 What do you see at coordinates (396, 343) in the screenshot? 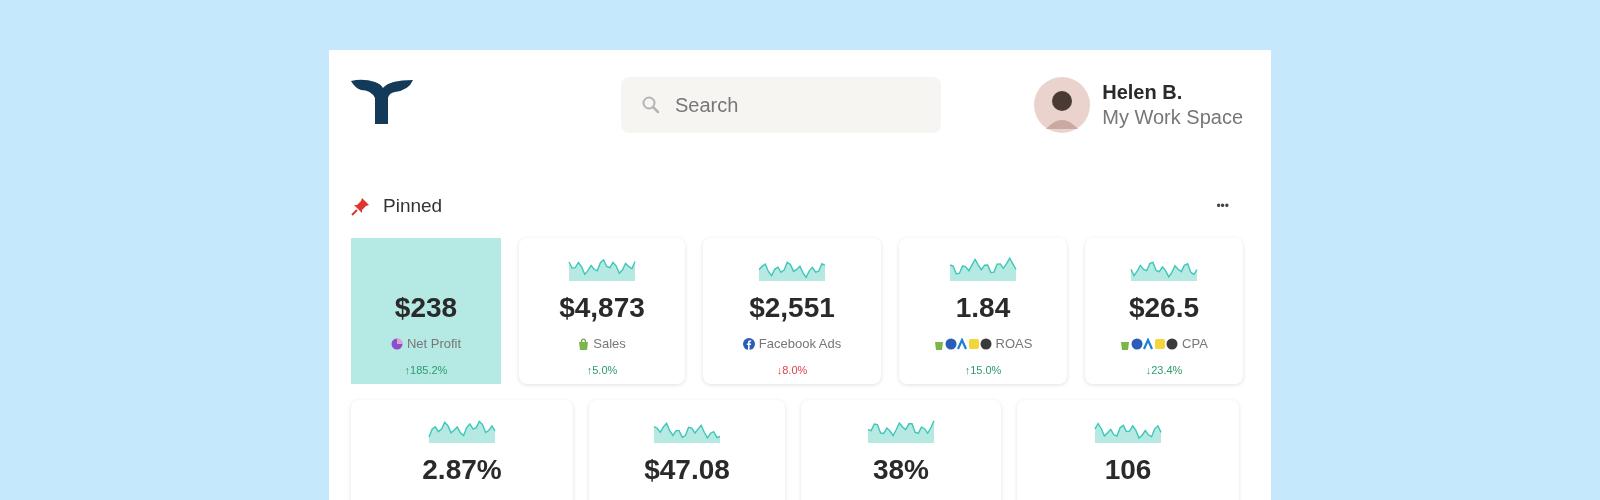
I see `pie-icon` at bounding box center [396, 343].